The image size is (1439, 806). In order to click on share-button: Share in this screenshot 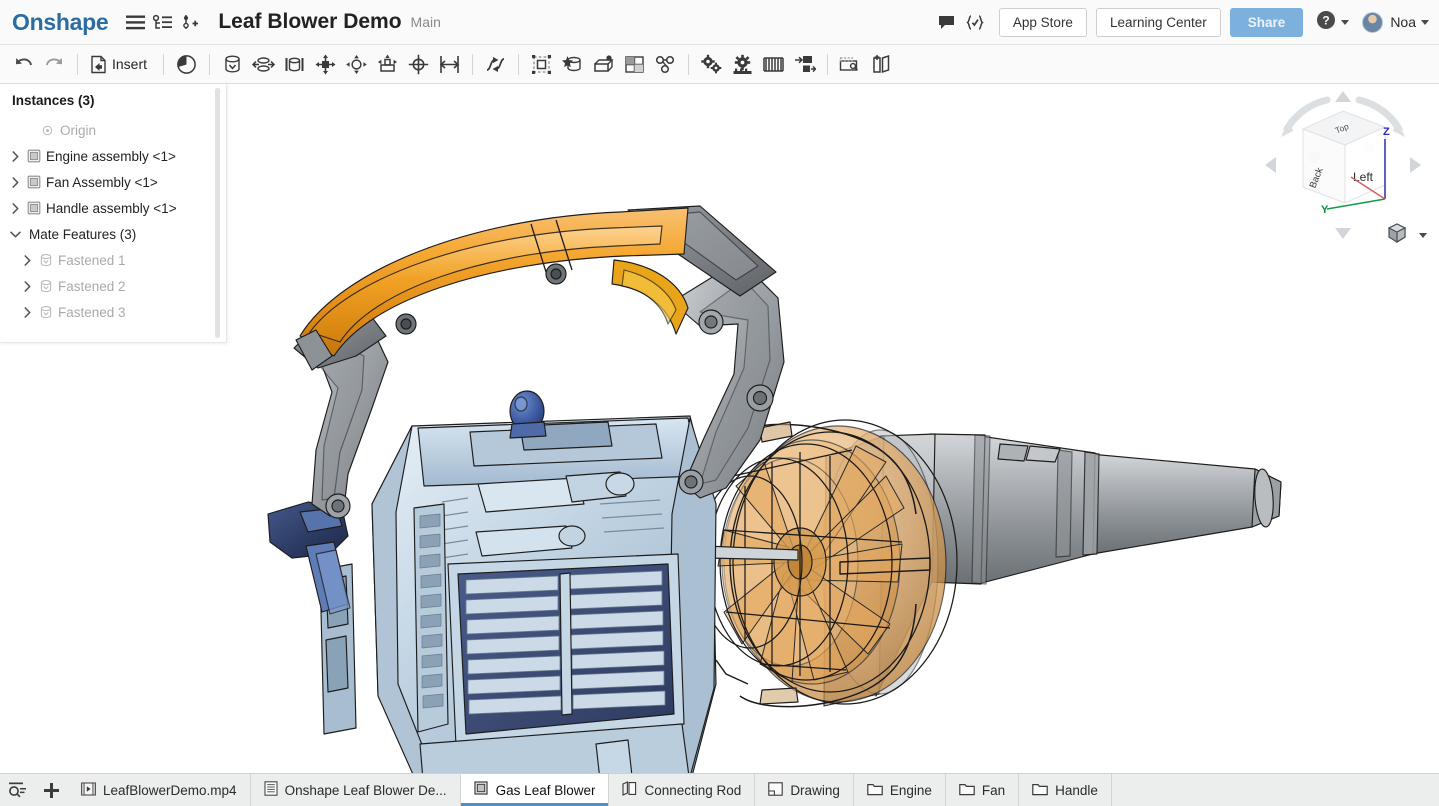, I will do `click(1266, 22)`.